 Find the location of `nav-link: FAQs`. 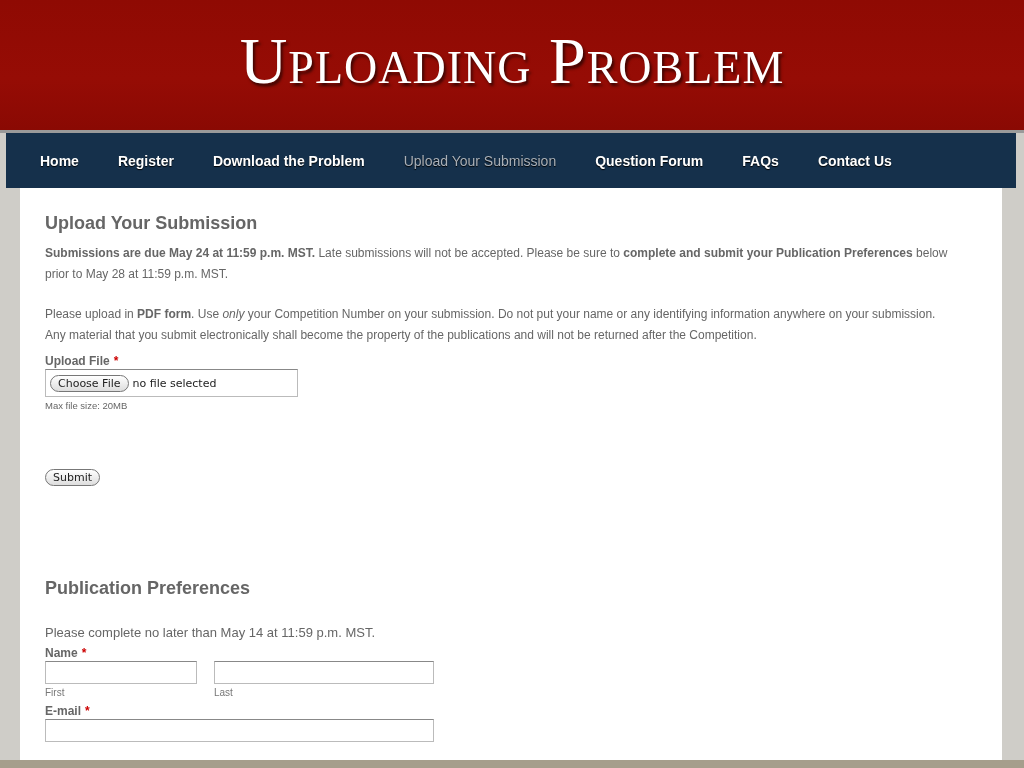

nav-link: FAQs is located at coordinates (760, 160).